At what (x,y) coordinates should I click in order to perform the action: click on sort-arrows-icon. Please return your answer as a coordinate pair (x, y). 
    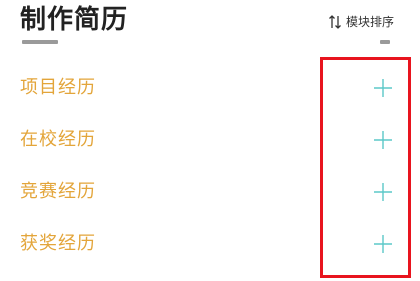
    Looking at the image, I should click on (335, 22).